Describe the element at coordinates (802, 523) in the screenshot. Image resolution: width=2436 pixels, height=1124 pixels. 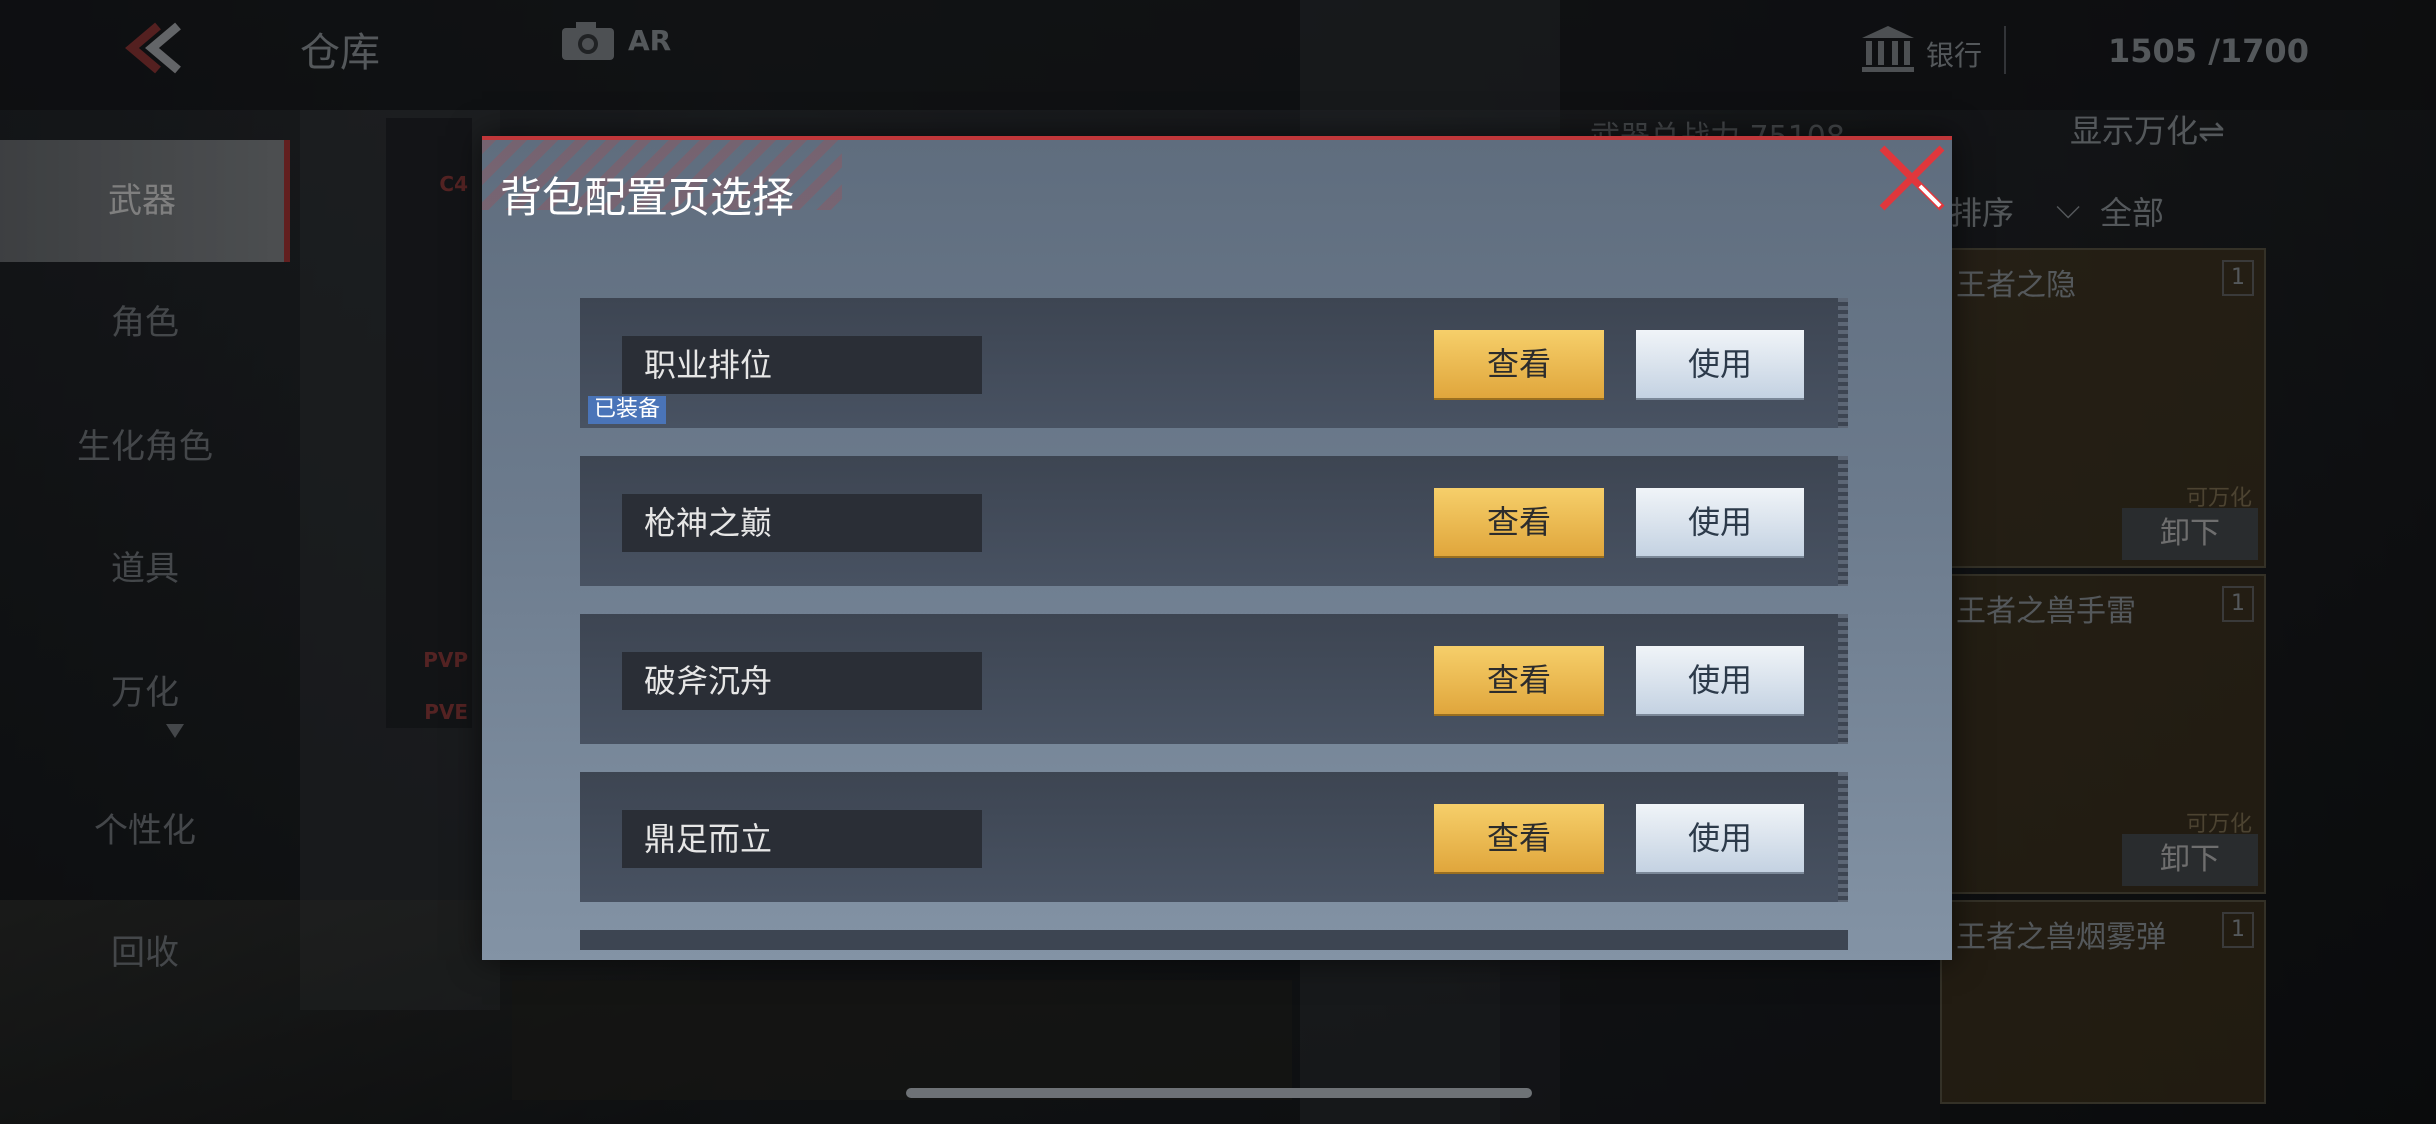
I see `loadout-name: 枪神之巅` at that location.